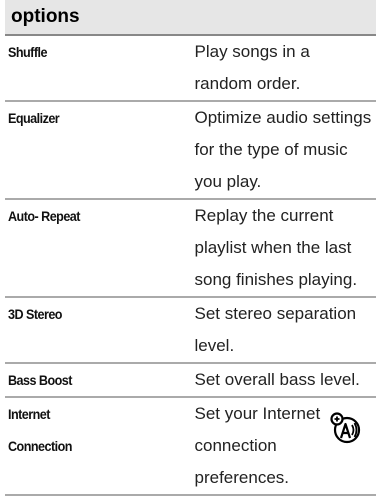 This screenshot has height=496, width=380. I want to click on table-row-shuffle: Shuffle Play songs in a random order., so click(190, 68).